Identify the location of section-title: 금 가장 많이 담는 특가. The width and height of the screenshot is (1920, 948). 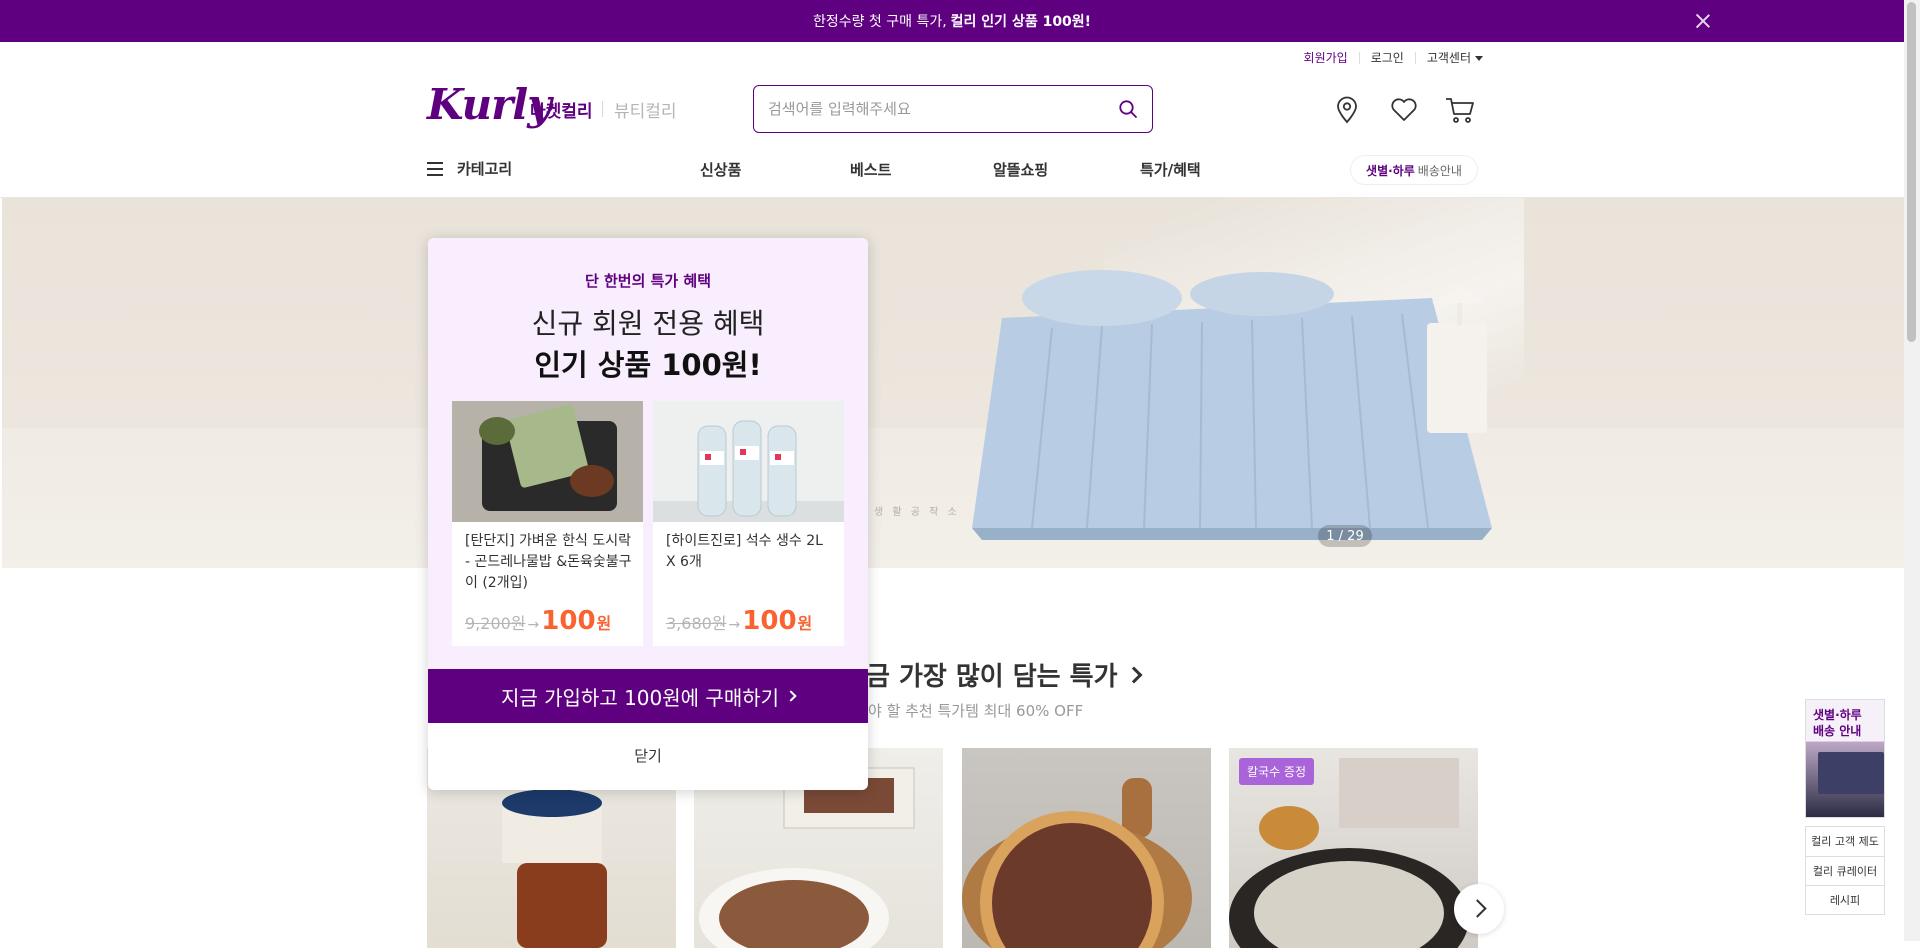
(1004, 674).